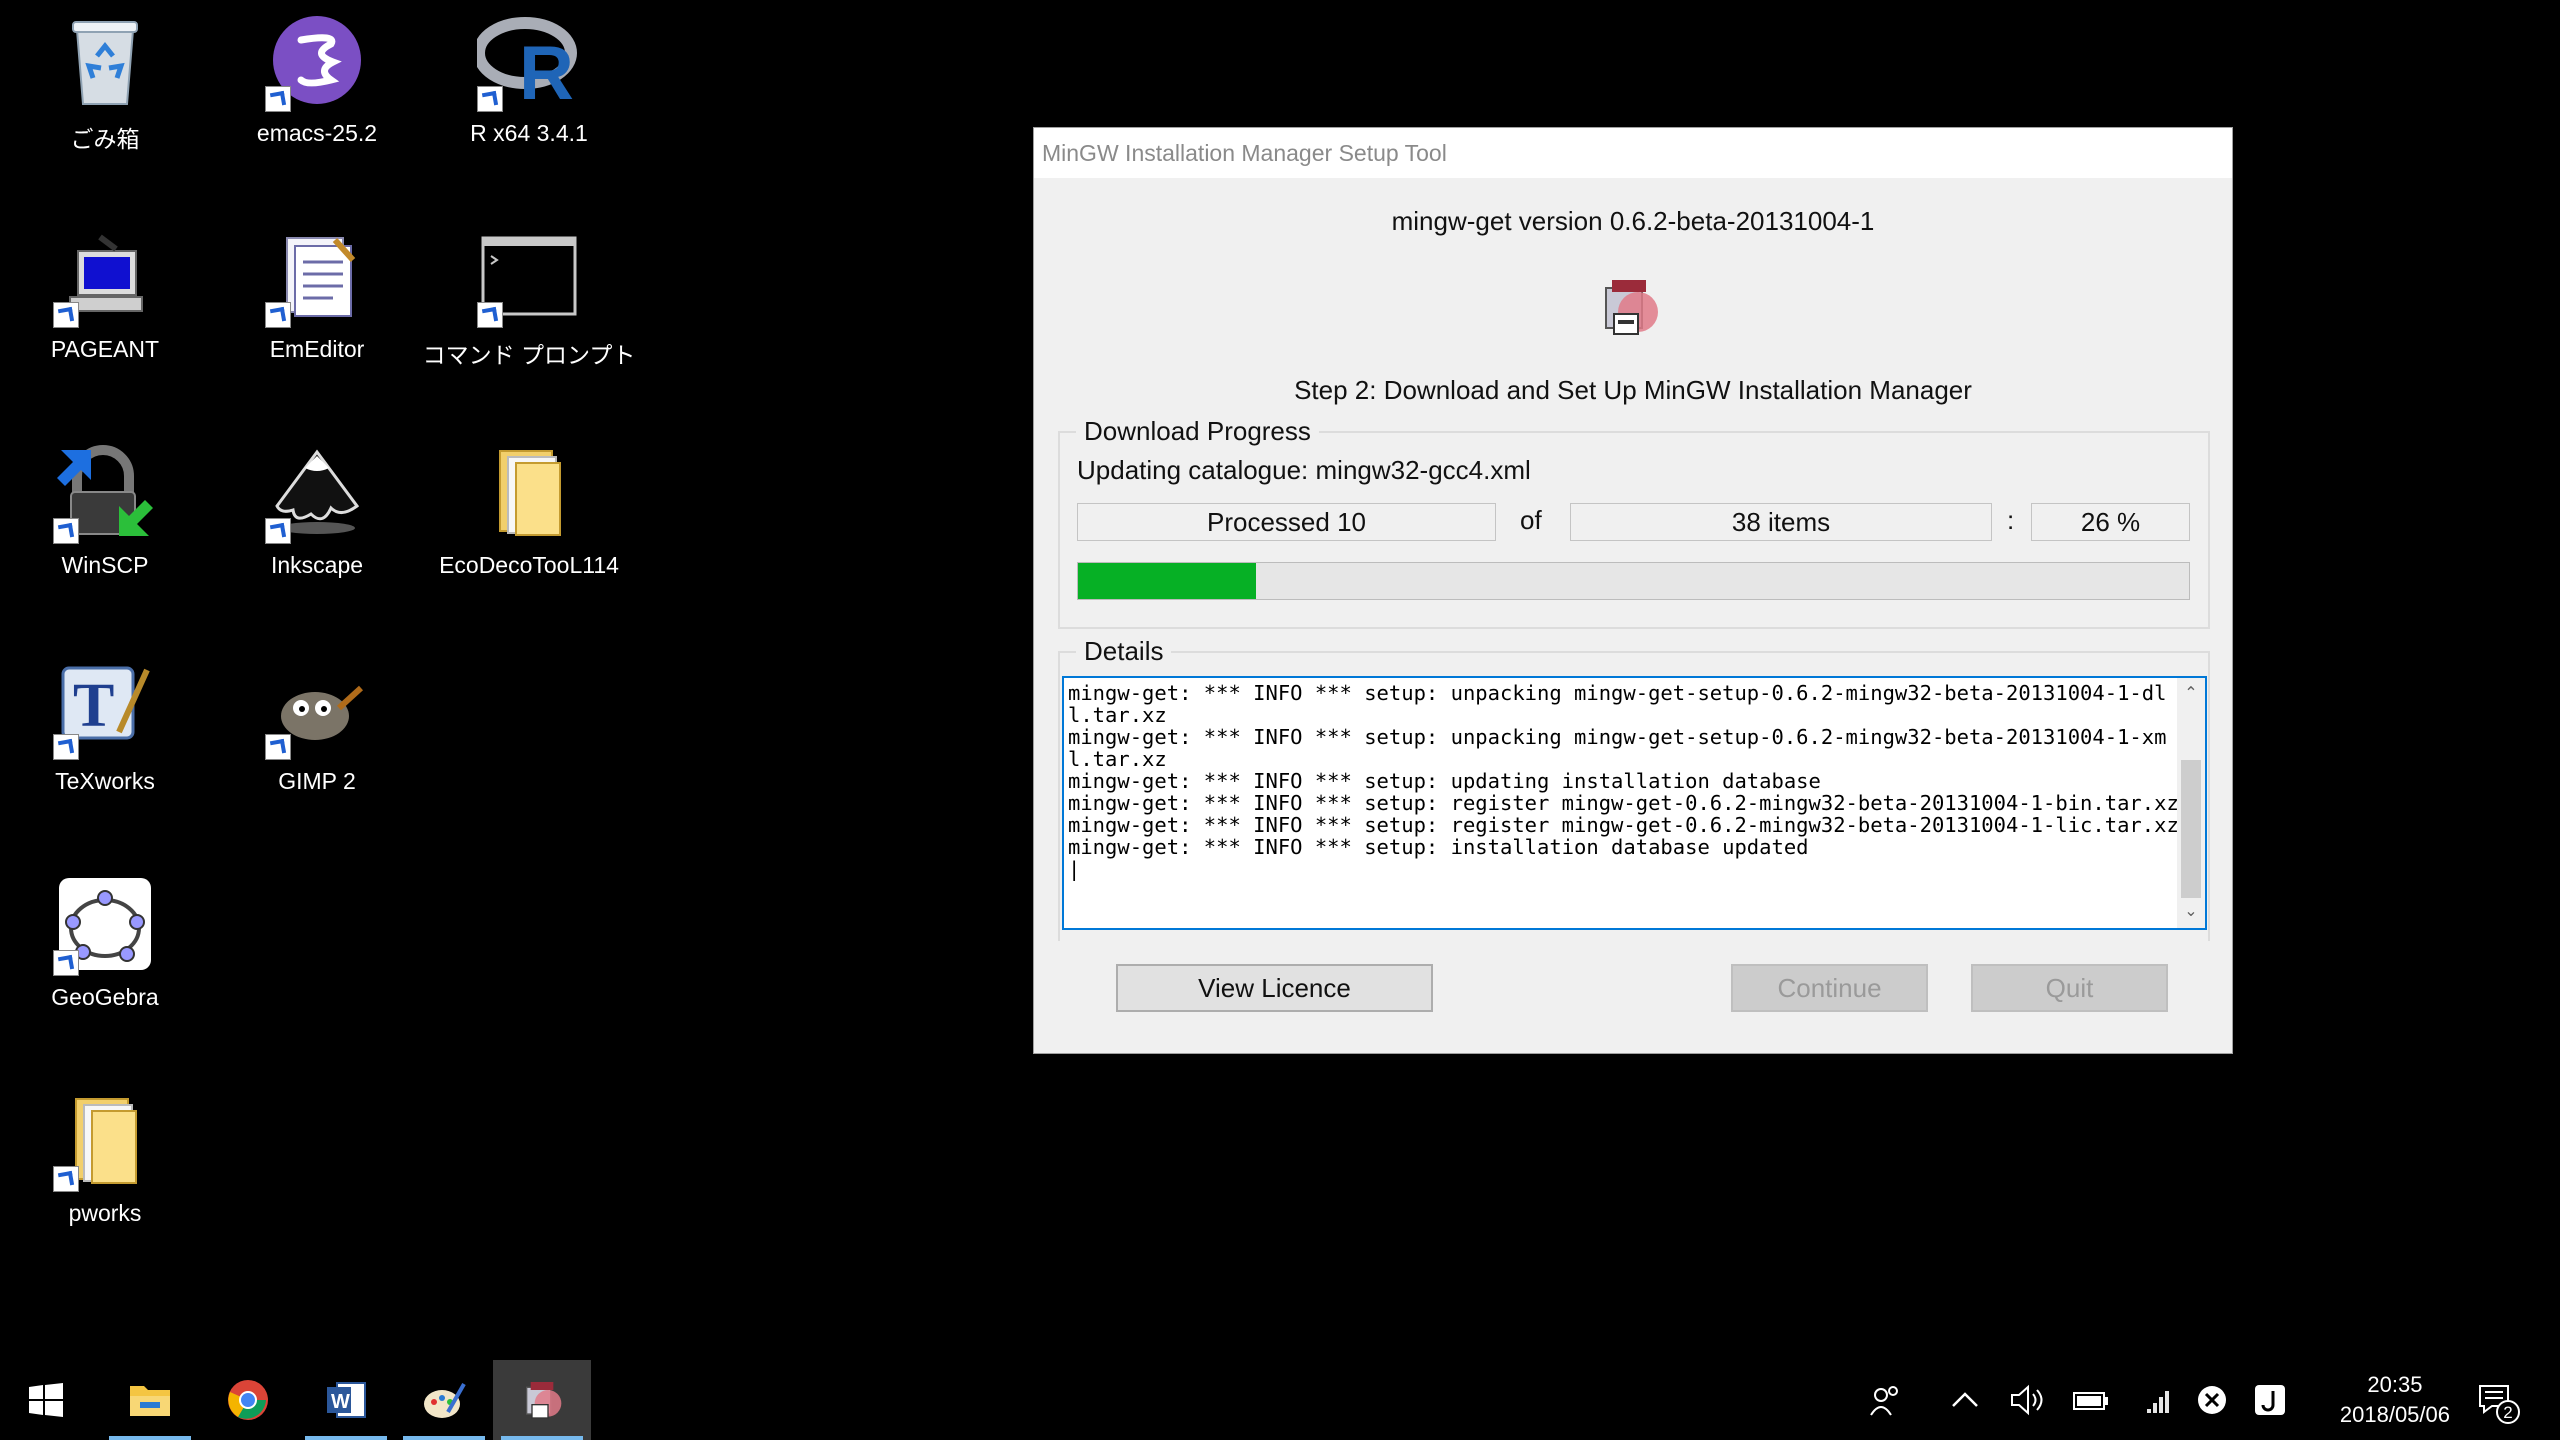 The image size is (2560, 1440). What do you see at coordinates (2091, 1400) in the screenshot?
I see `battery-icon` at bounding box center [2091, 1400].